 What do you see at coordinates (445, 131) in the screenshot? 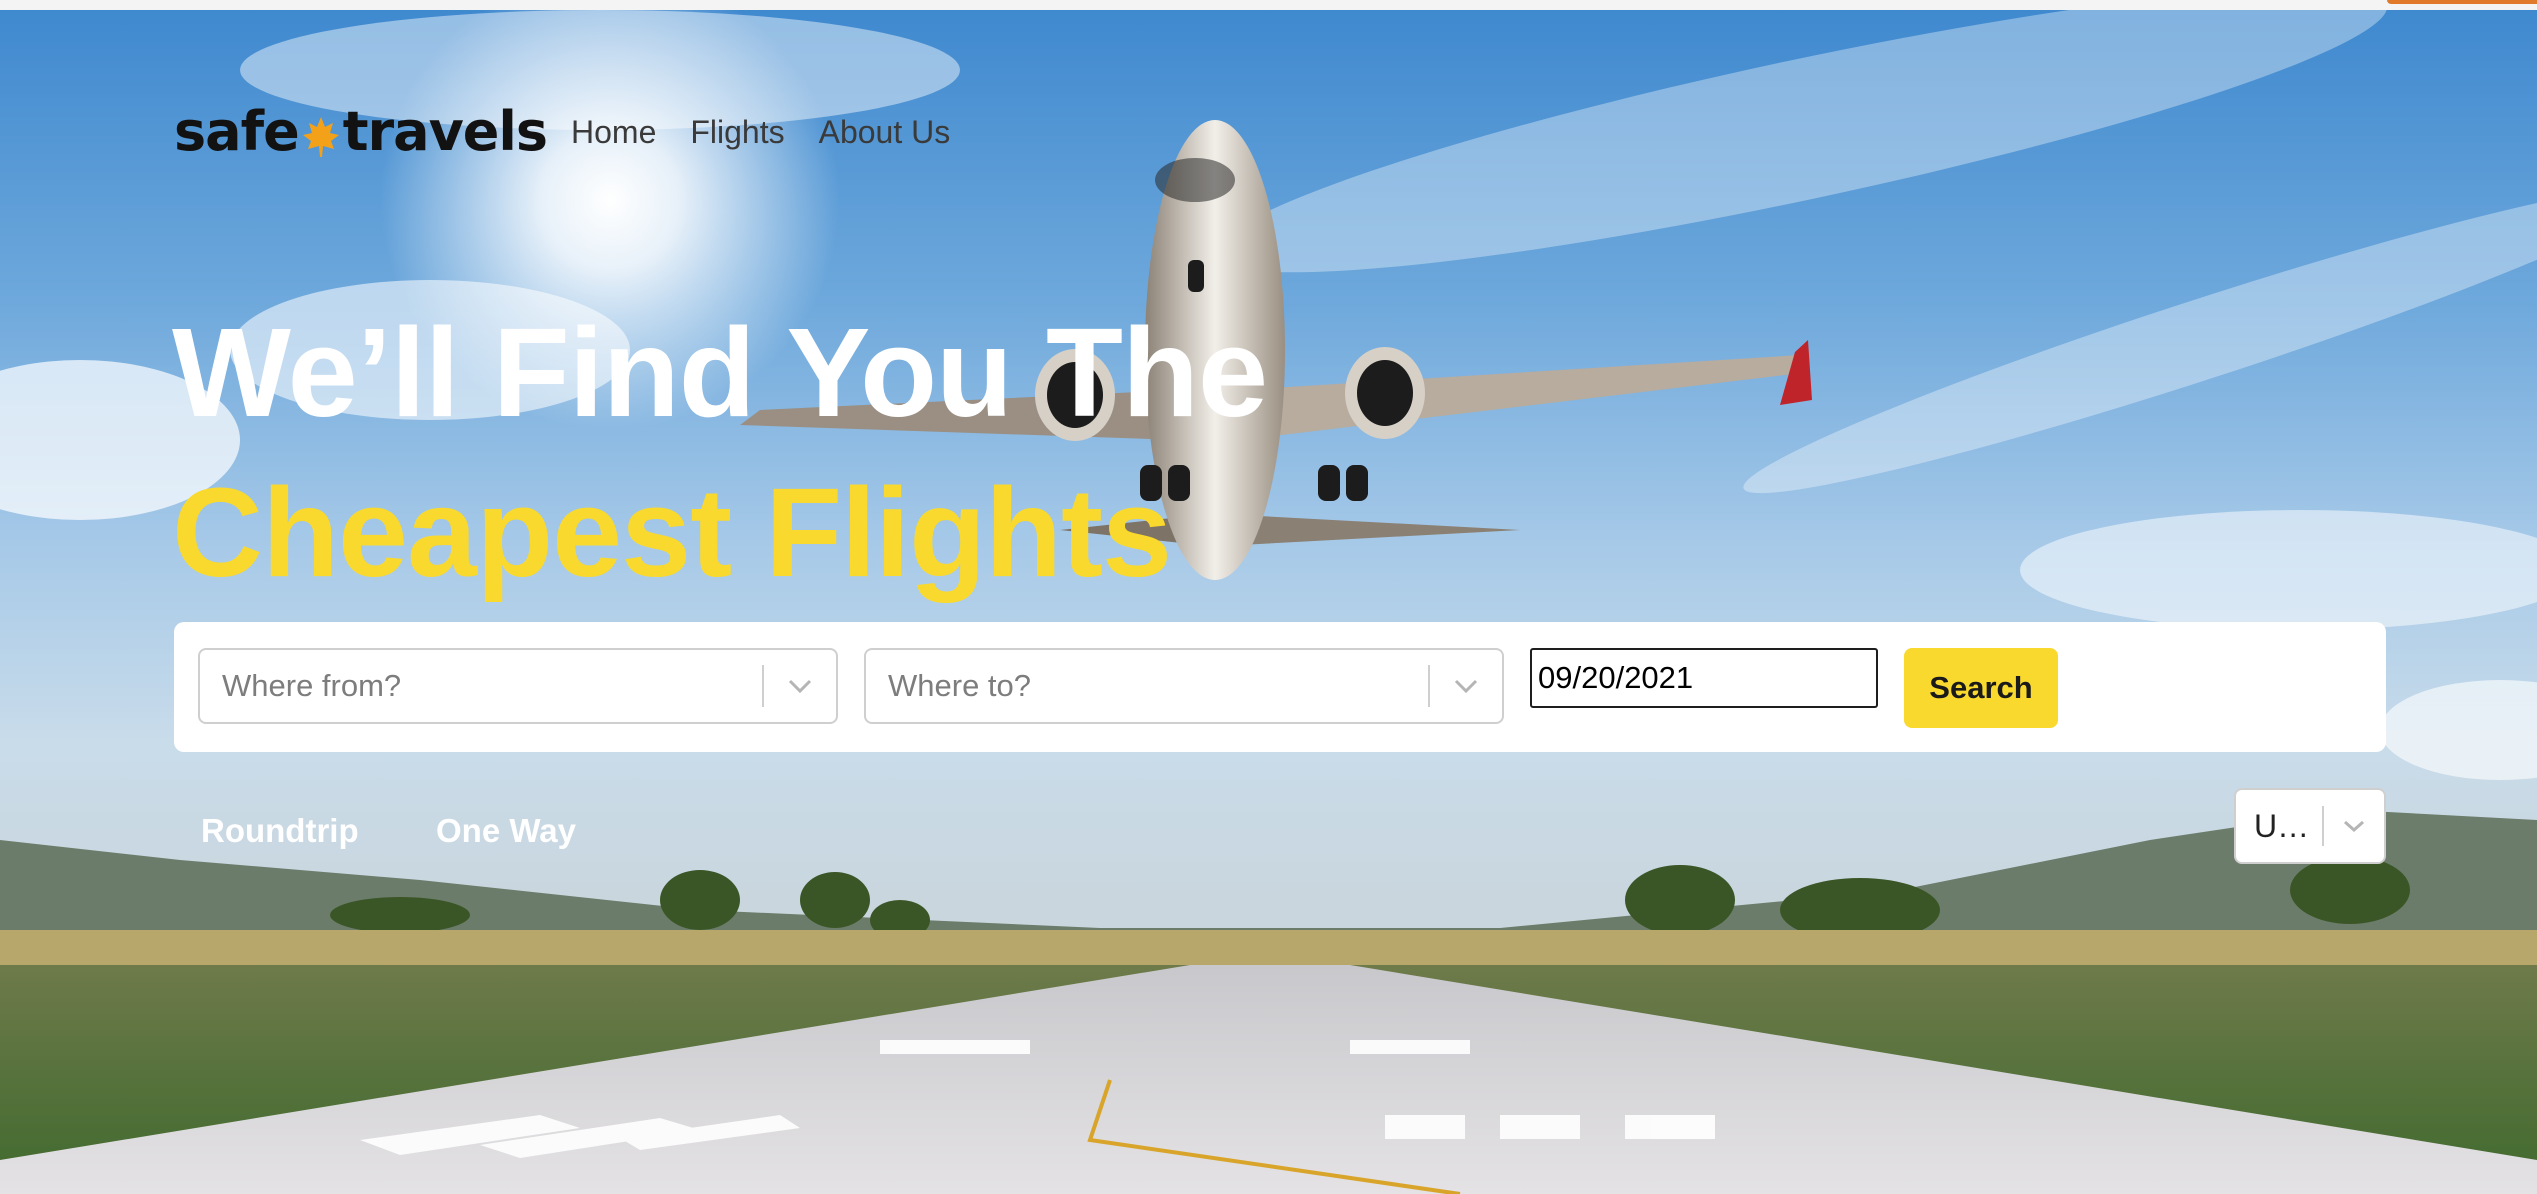
I see `brand-name-part-2: travels` at bounding box center [445, 131].